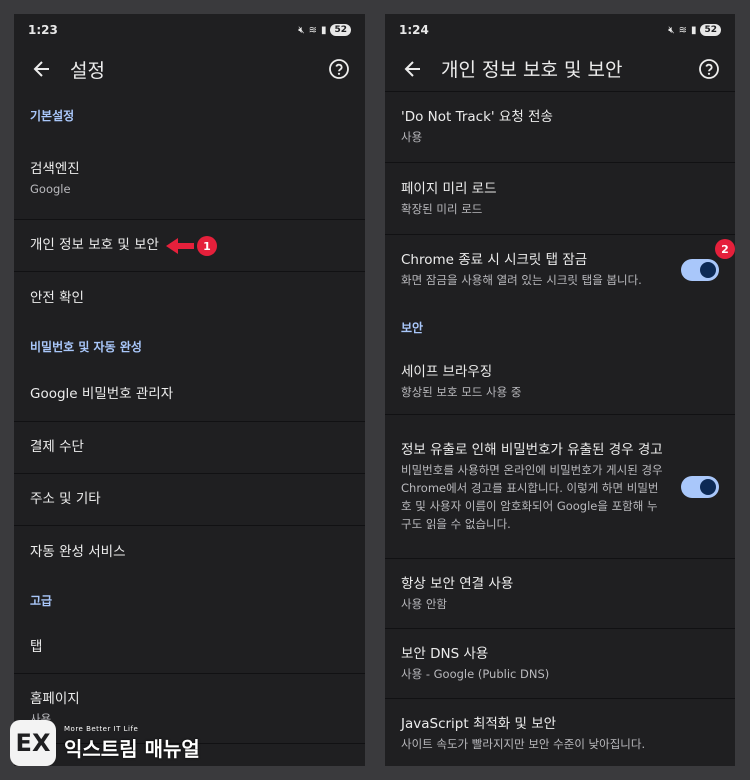  What do you see at coordinates (50, 188) in the screenshot?
I see `setting-value: Google` at bounding box center [50, 188].